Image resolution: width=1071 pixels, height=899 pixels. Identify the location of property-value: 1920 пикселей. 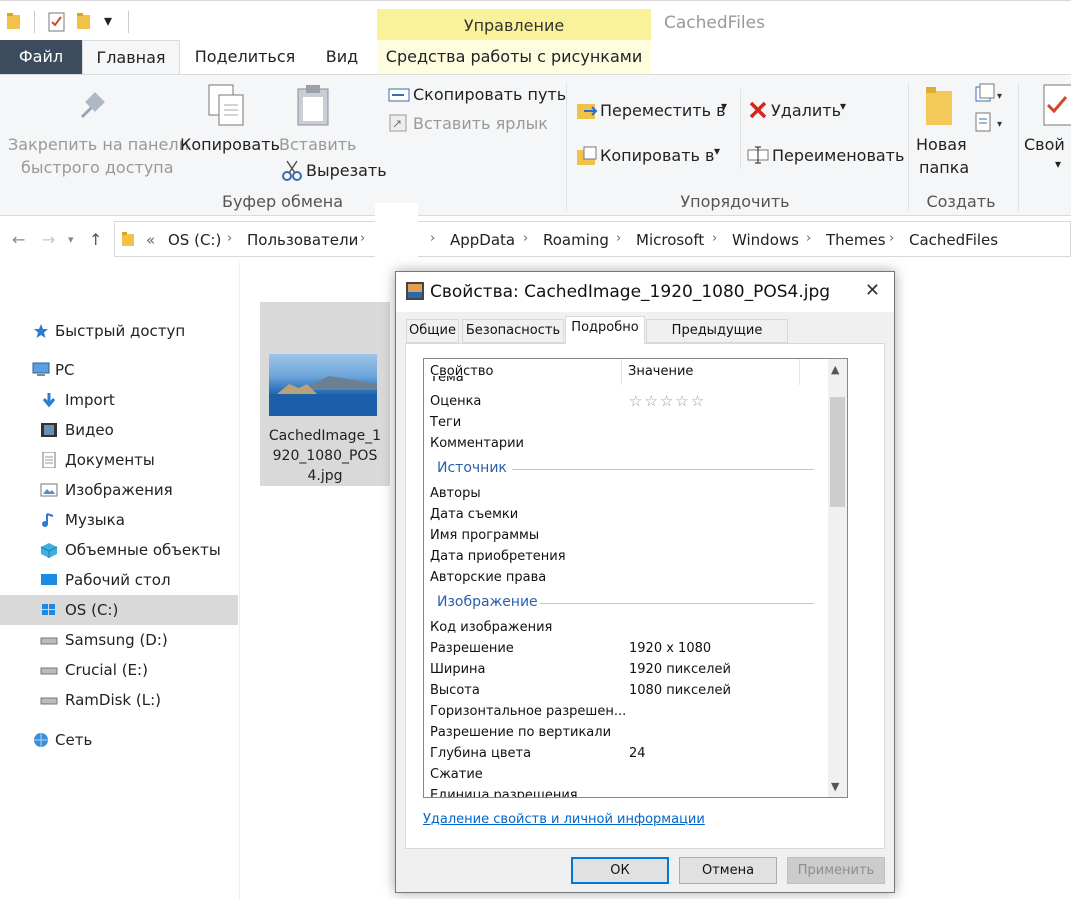
(680, 669).